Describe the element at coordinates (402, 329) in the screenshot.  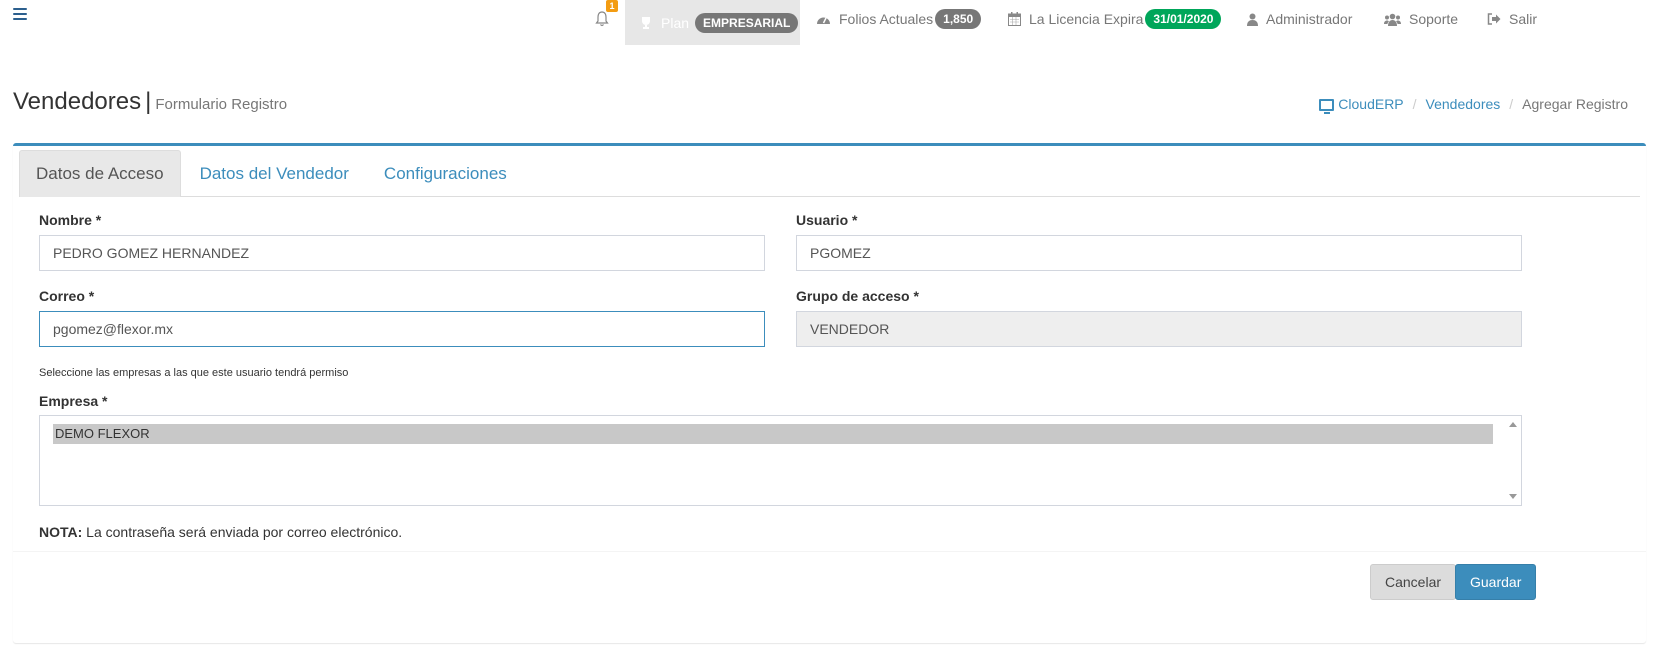
I see `correo-input: pgomez@flexor.mx` at that location.